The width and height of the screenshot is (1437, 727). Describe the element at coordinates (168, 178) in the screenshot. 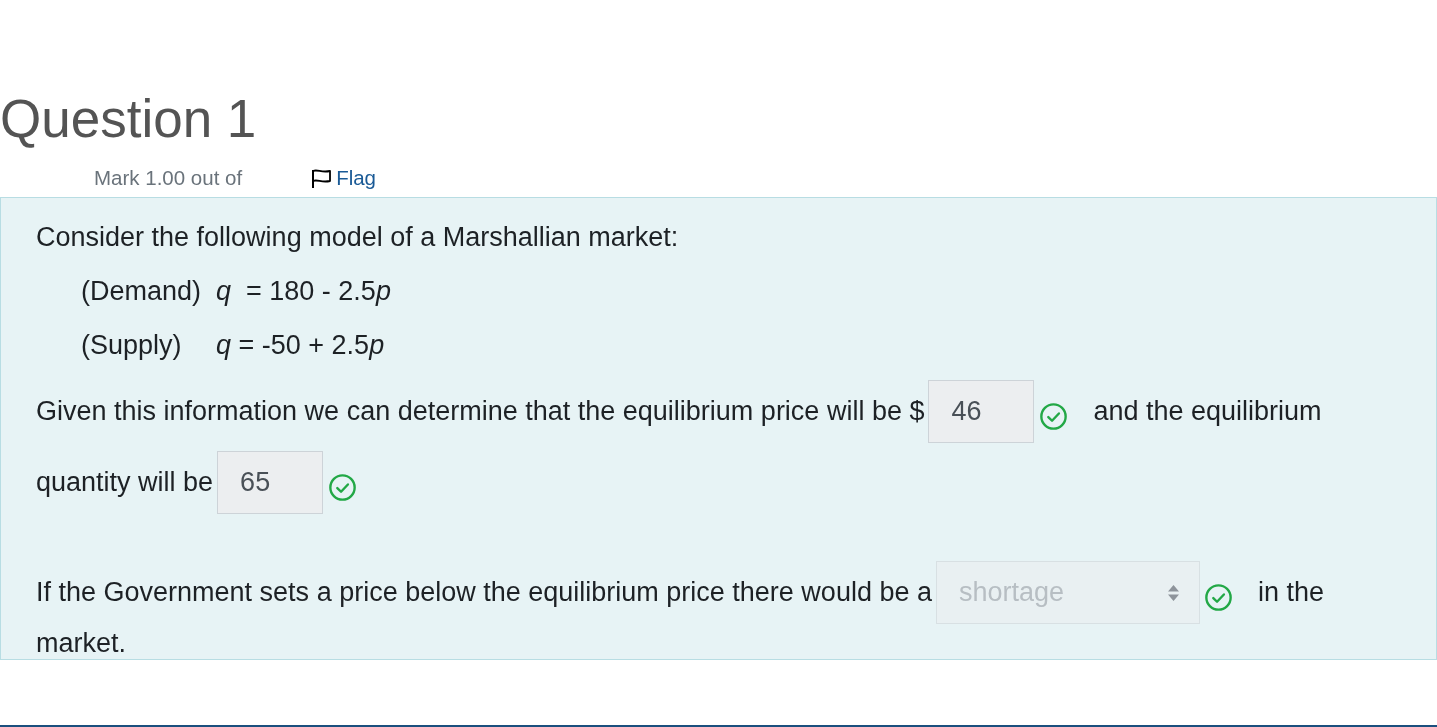

I see `mark-text: Mark 1.00 out of` at that location.